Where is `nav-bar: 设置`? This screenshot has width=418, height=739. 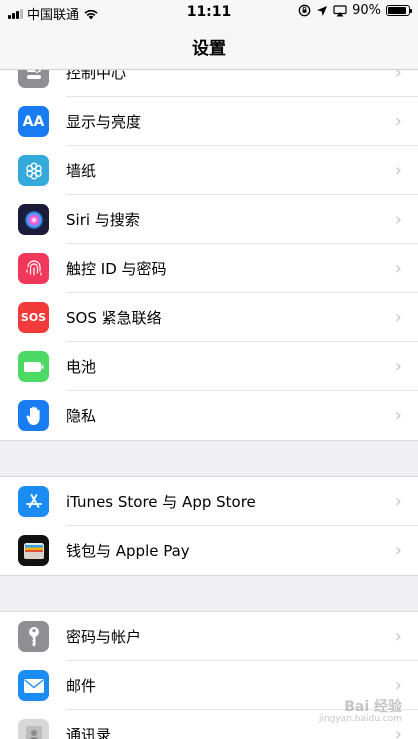
nav-bar: 设置 is located at coordinates (209, 47).